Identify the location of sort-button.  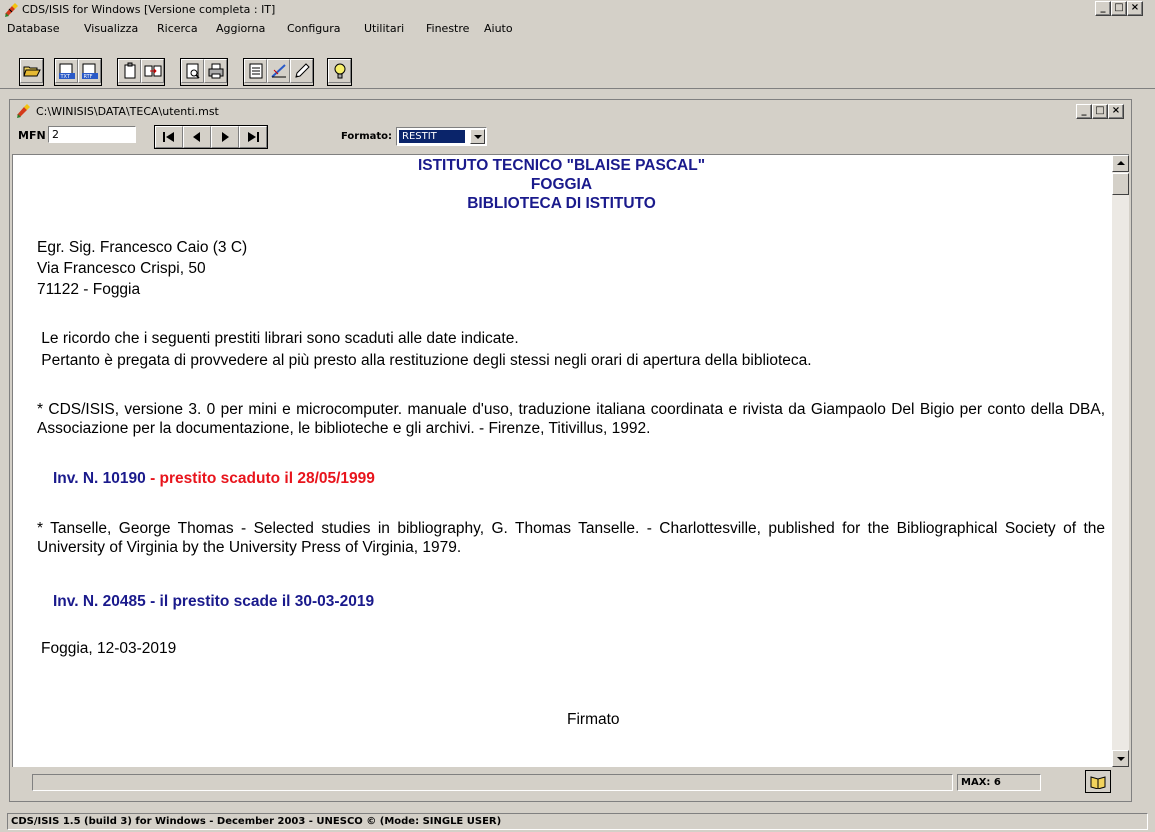
(278, 71).